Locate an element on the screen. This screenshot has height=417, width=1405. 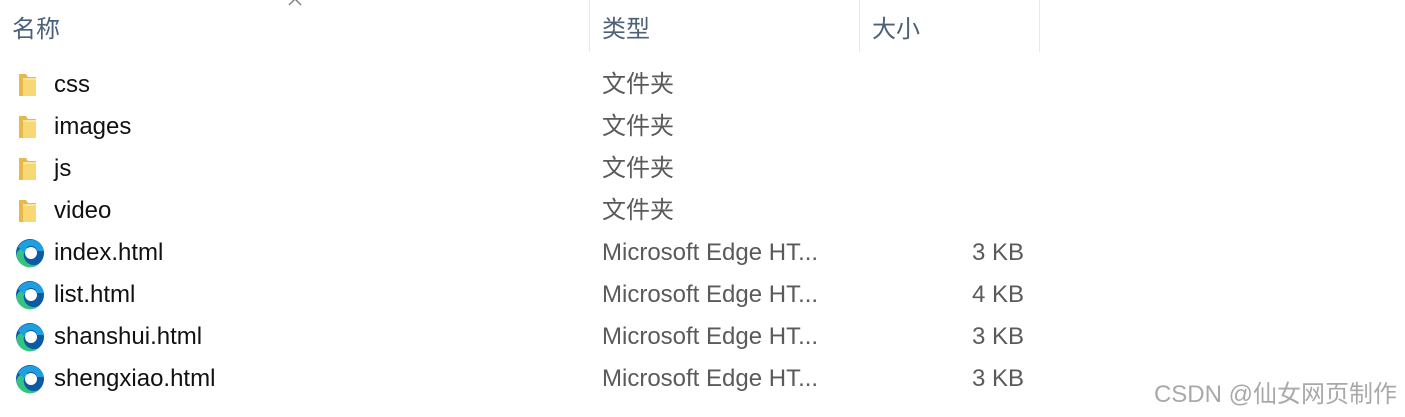
file-name: css is located at coordinates (72, 84).